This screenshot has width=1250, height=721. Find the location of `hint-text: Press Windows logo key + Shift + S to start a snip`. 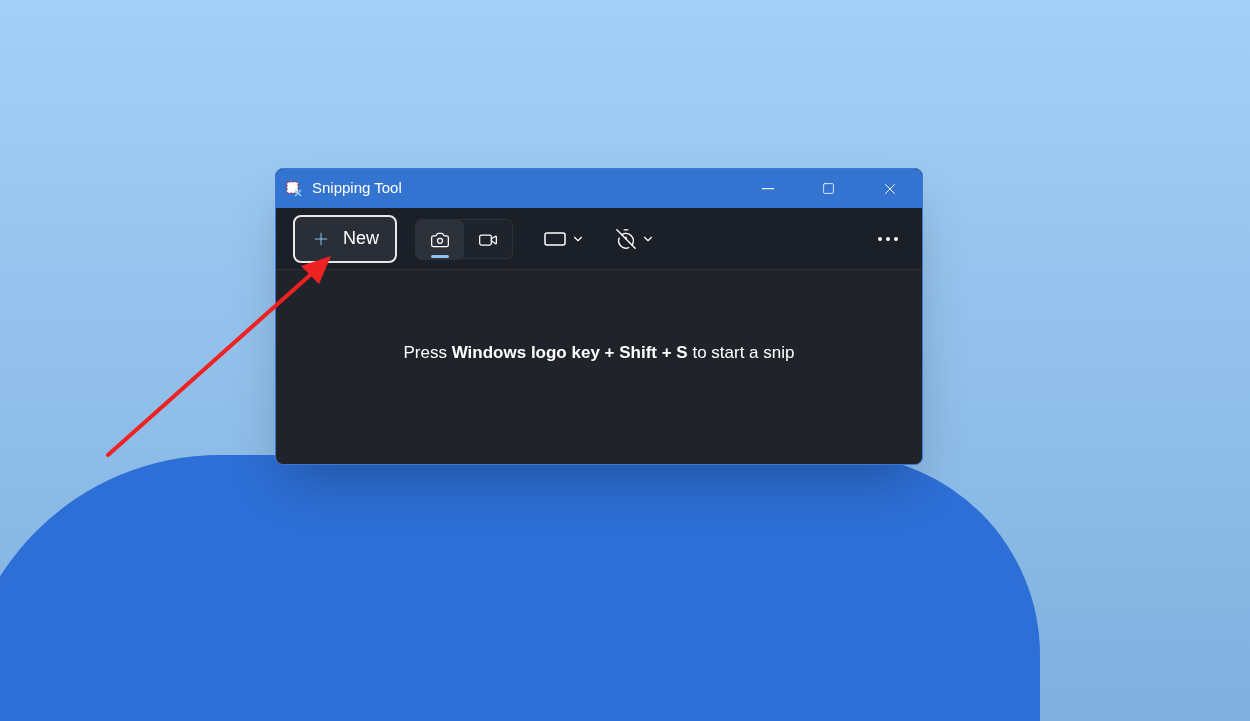

hint-text: Press Windows logo key + Shift + S to start a snip is located at coordinates (599, 353).